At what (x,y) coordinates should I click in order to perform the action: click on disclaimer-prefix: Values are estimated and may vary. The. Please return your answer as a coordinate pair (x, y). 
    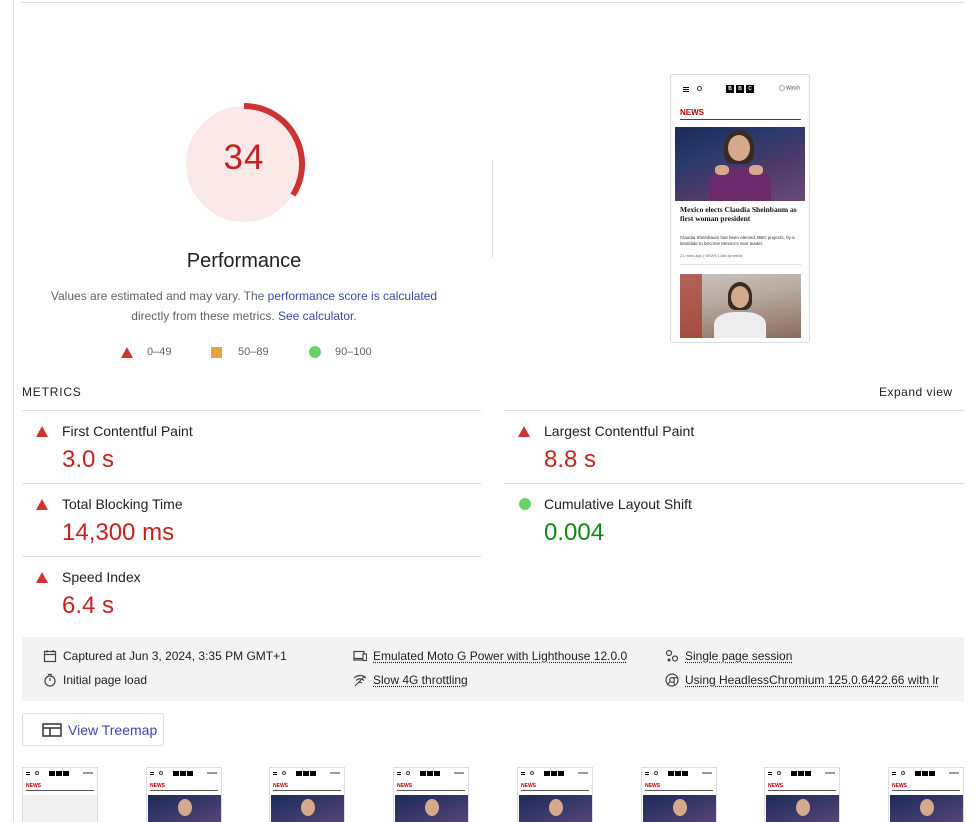
    Looking at the image, I should click on (159, 296).